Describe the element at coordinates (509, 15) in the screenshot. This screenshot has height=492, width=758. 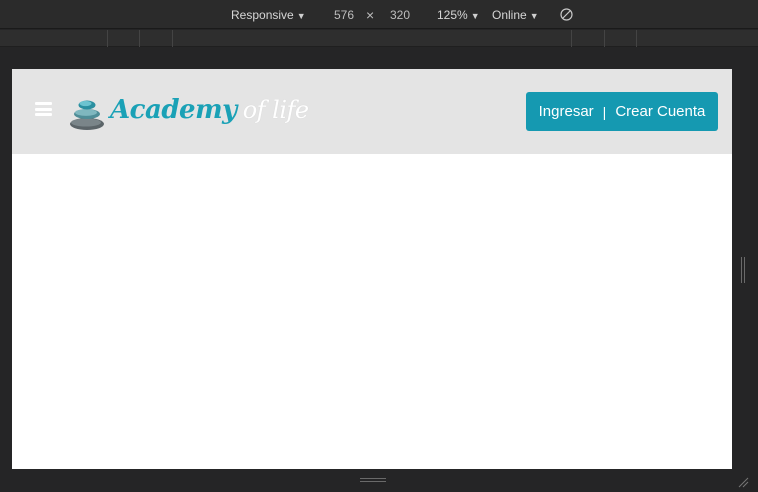
I see `network-label: Online` at that location.